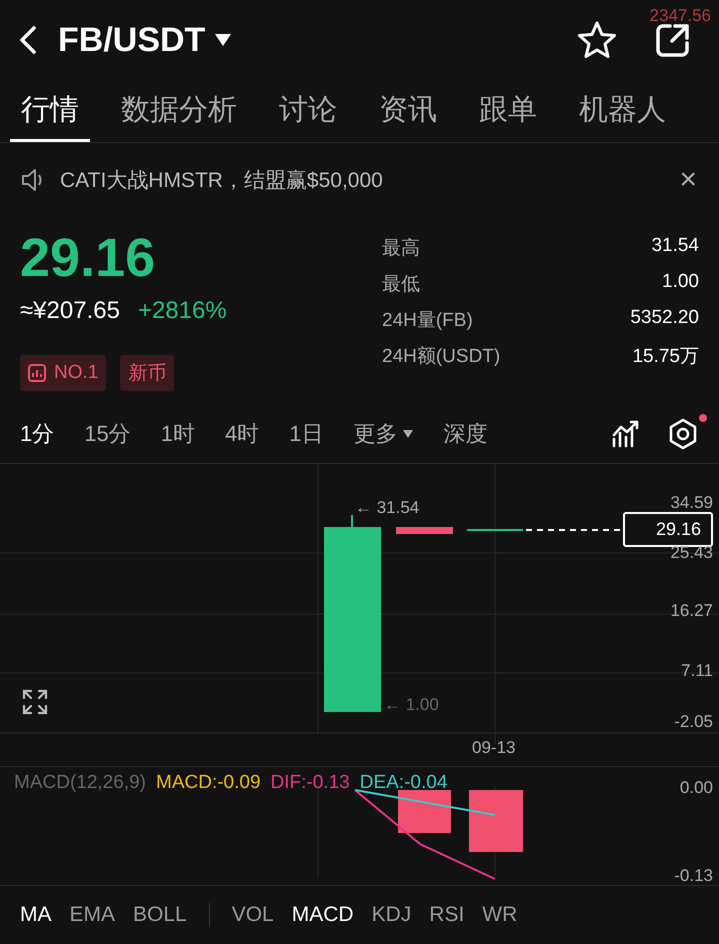 This screenshot has width=719, height=944. I want to click on axis-tick: 09-13, so click(494, 748).